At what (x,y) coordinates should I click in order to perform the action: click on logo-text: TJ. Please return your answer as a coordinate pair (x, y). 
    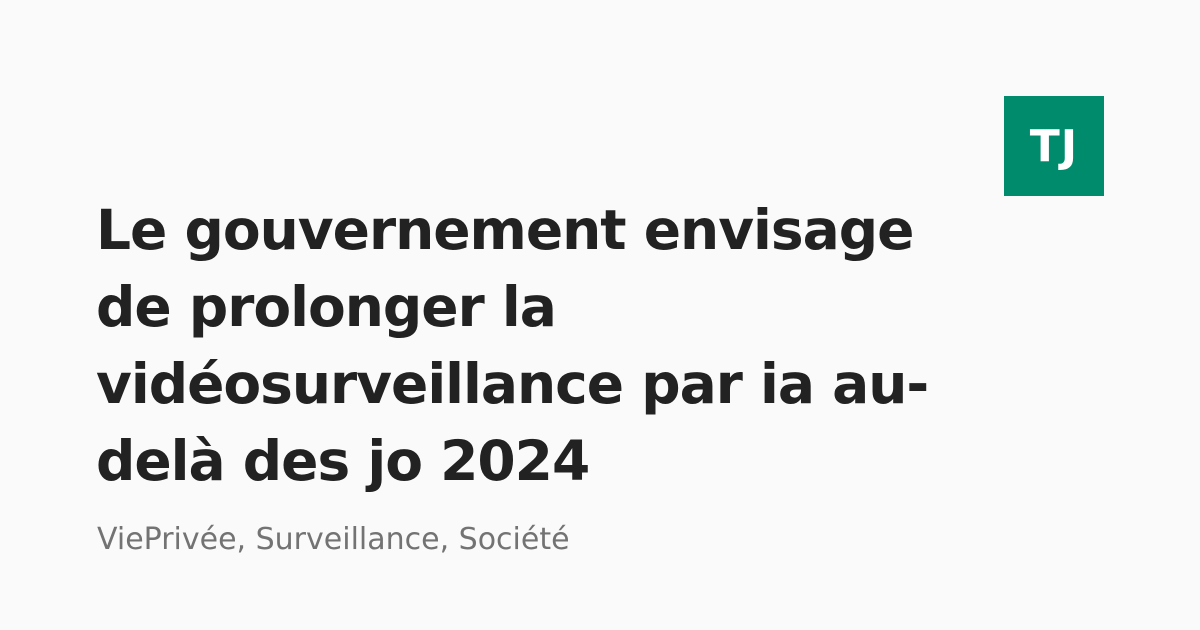
    Looking at the image, I should click on (1054, 146).